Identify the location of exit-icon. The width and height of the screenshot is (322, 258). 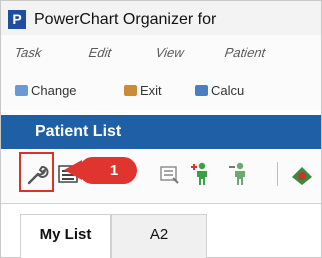
(130, 90).